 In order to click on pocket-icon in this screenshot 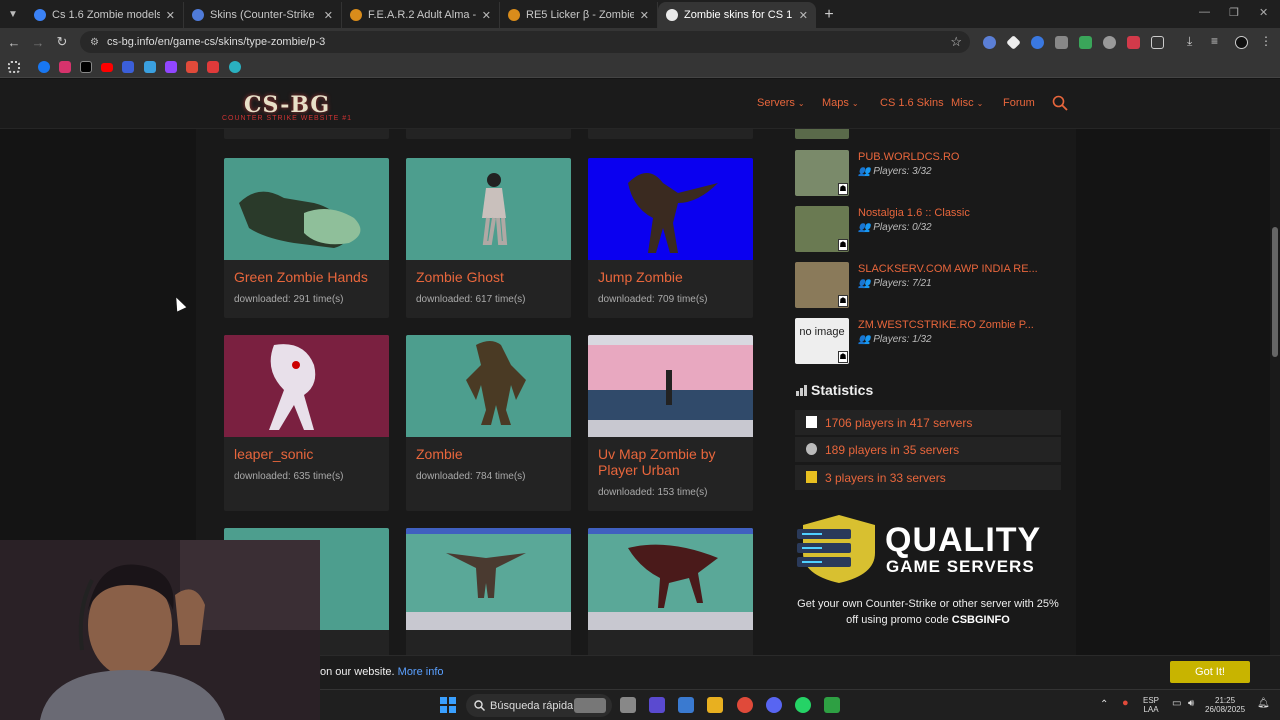, I will do `click(213, 67)`.